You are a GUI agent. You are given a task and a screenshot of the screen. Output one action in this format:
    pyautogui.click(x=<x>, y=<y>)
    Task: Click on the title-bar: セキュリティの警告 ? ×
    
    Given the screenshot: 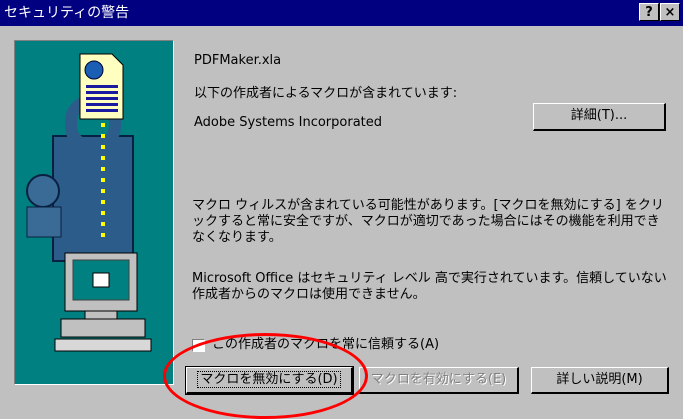 What is the action you would take?
    pyautogui.click(x=341, y=13)
    